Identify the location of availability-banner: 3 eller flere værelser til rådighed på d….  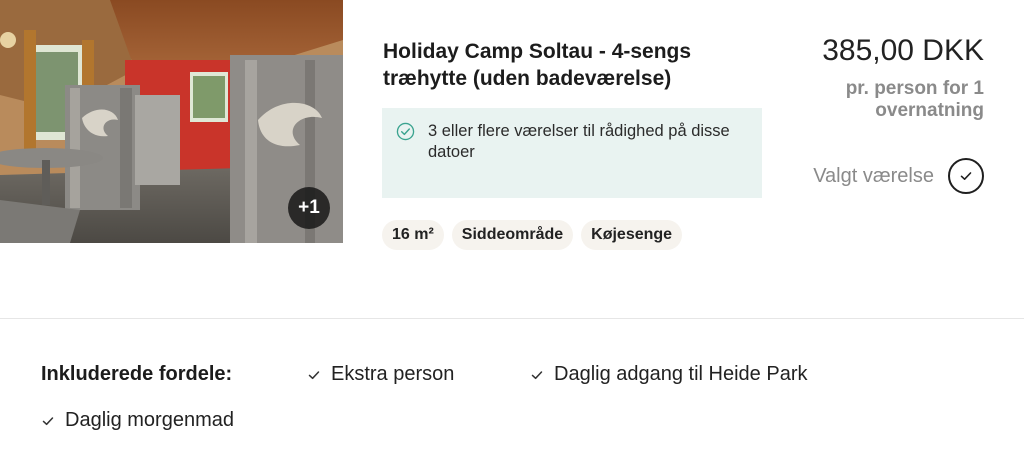
(572, 153).